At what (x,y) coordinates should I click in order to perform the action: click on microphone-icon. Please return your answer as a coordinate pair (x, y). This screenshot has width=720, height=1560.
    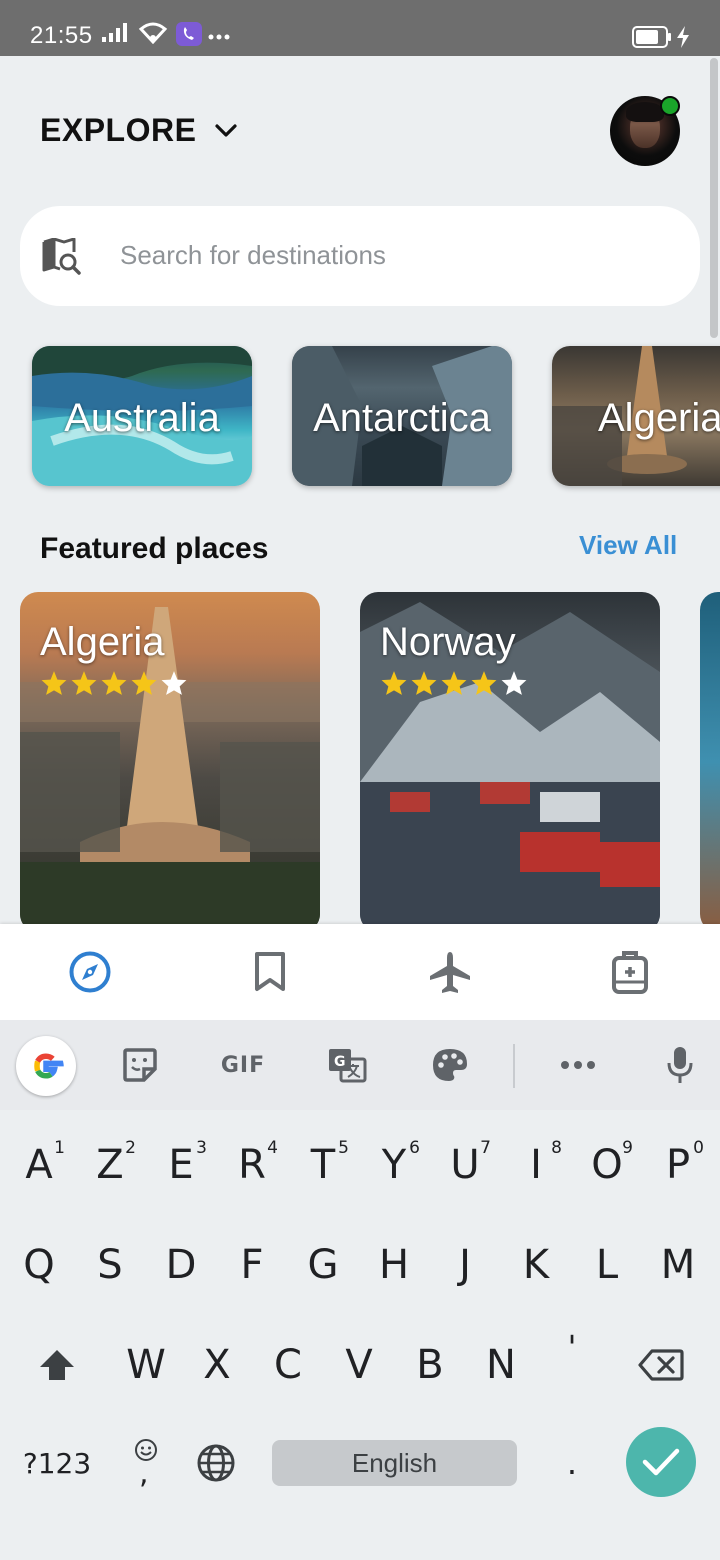
    Looking at the image, I should click on (680, 1065).